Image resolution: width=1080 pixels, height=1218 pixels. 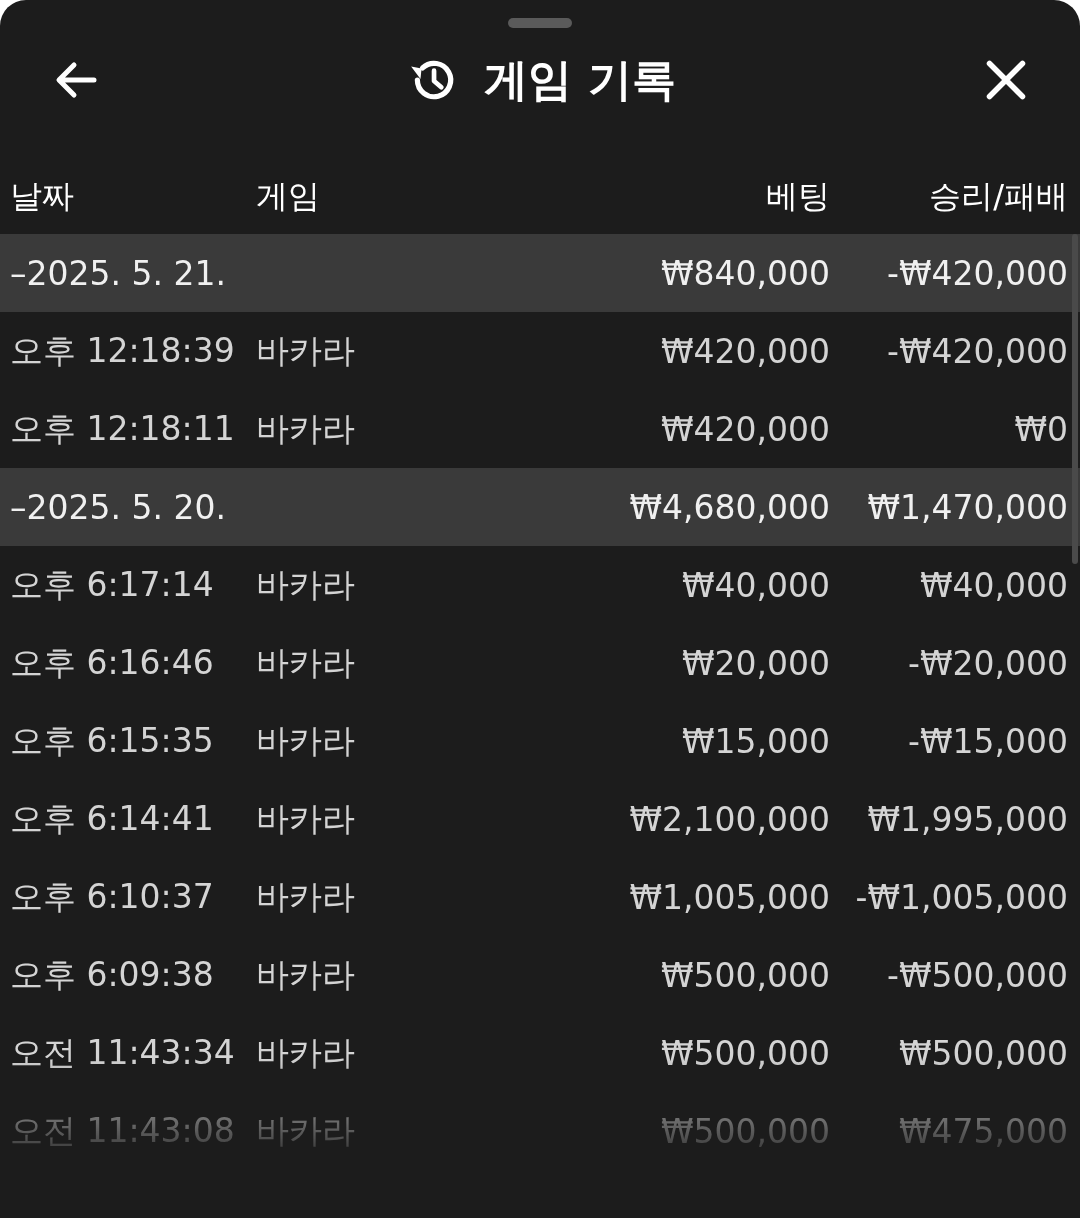 What do you see at coordinates (1075, 399) in the screenshot?
I see `scrollbar` at bounding box center [1075, 399].